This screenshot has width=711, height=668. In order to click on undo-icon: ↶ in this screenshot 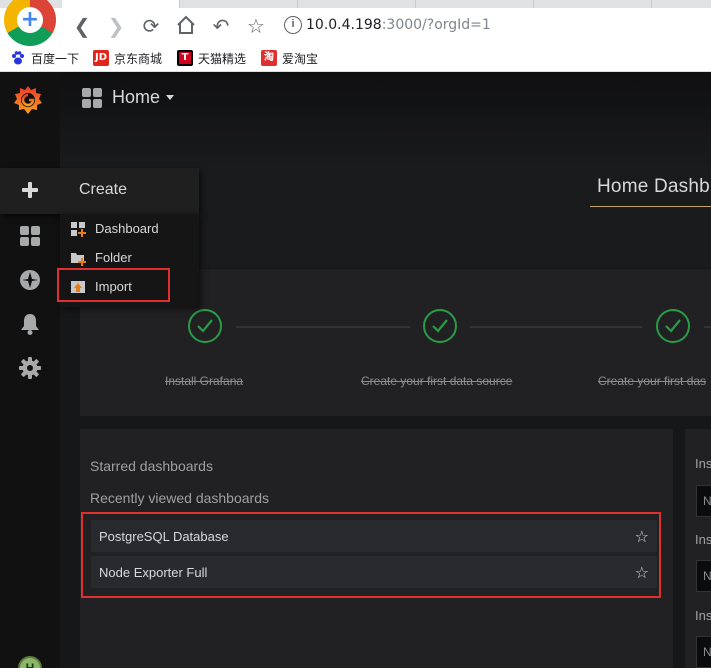, I will do `click(221, 26)`.